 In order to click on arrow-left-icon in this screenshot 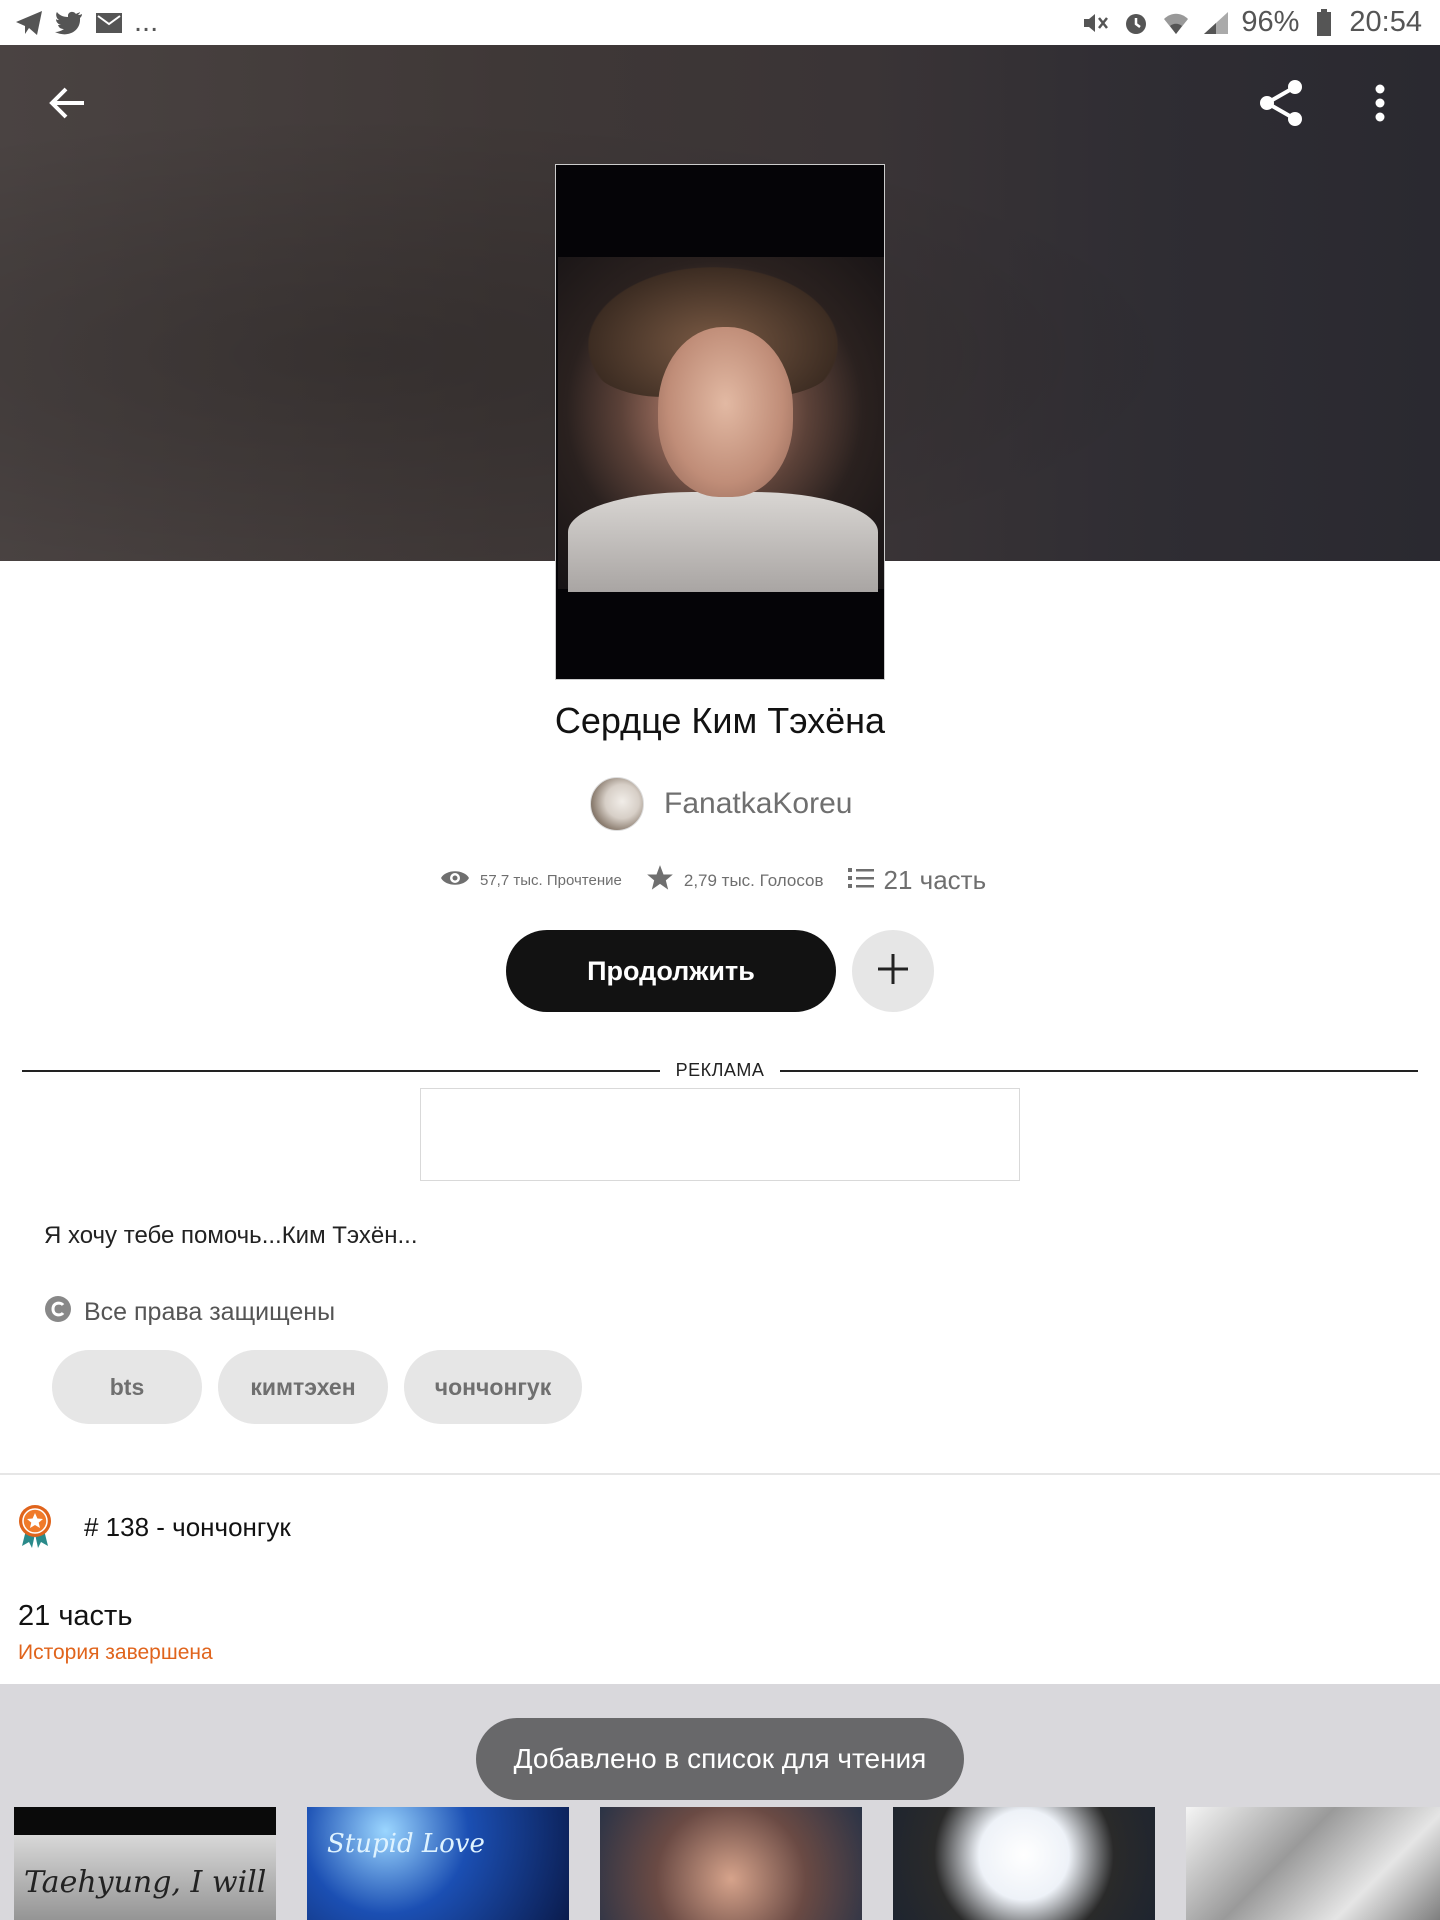, I will do `click(68, 105)`.